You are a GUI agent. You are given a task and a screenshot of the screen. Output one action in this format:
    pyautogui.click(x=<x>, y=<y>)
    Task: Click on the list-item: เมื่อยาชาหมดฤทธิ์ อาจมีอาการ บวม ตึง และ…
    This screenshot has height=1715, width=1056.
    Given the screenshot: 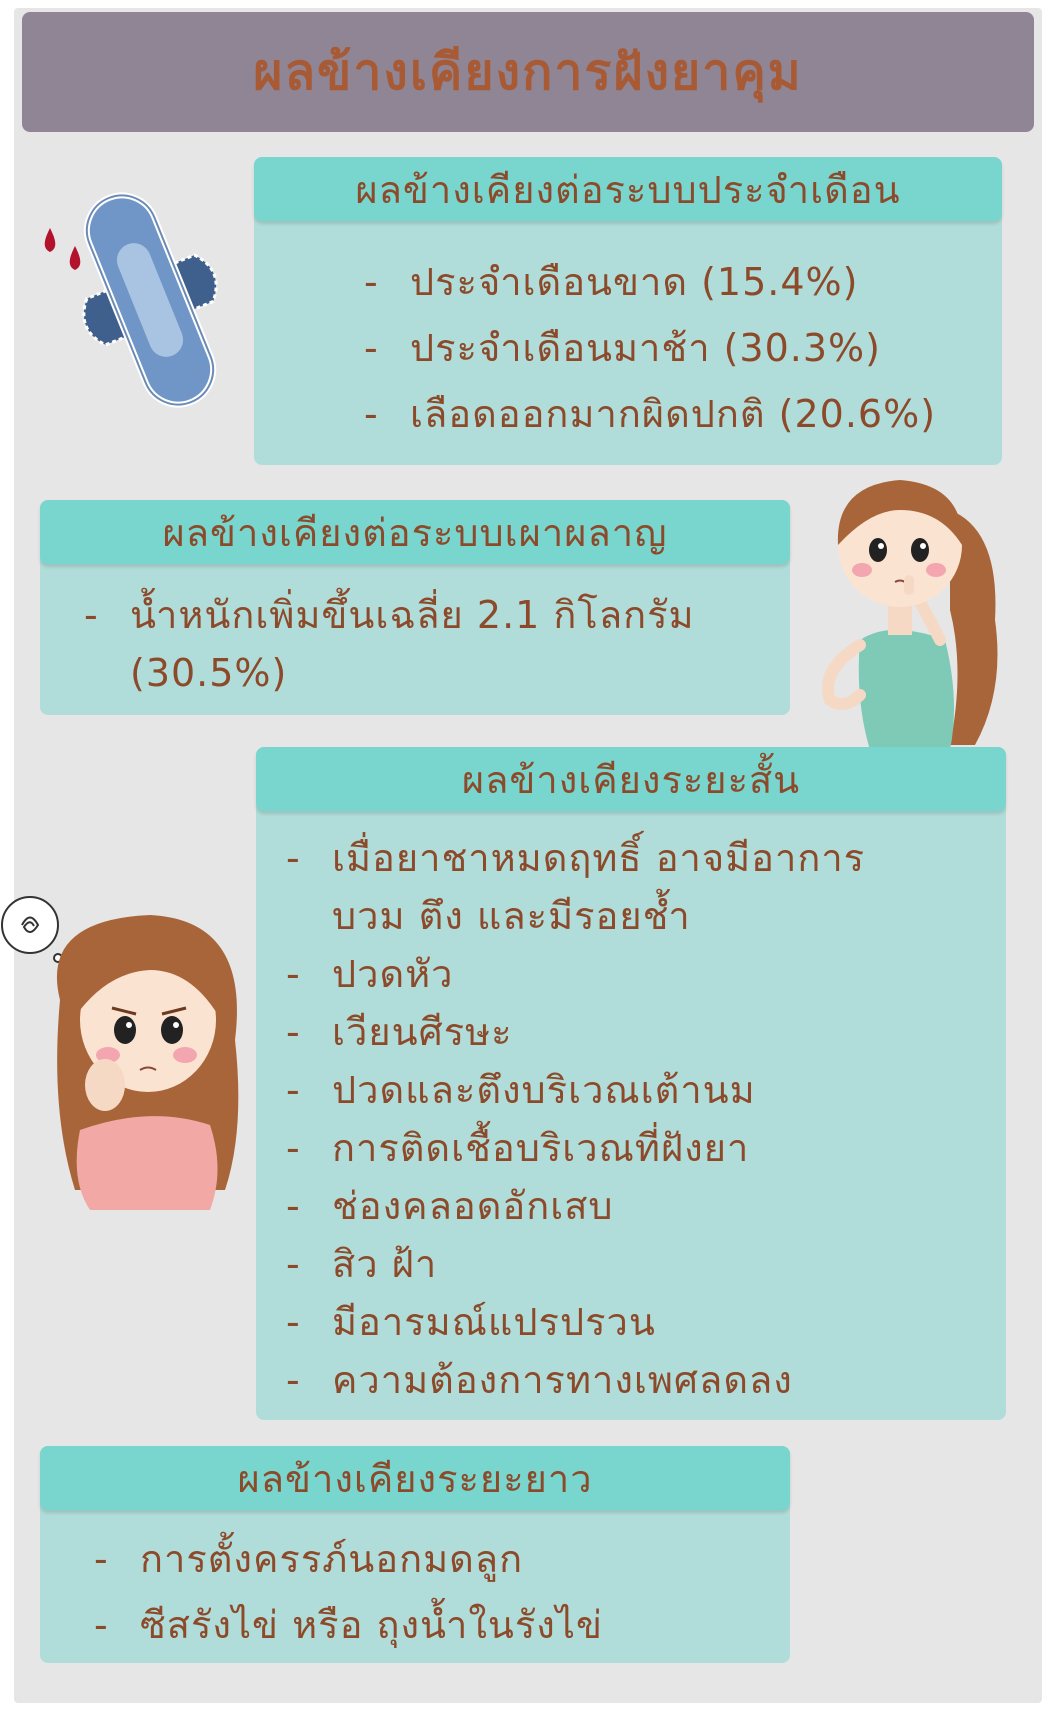 What is the action you would take?
    pyautogui.click(x=586, y=887)
    